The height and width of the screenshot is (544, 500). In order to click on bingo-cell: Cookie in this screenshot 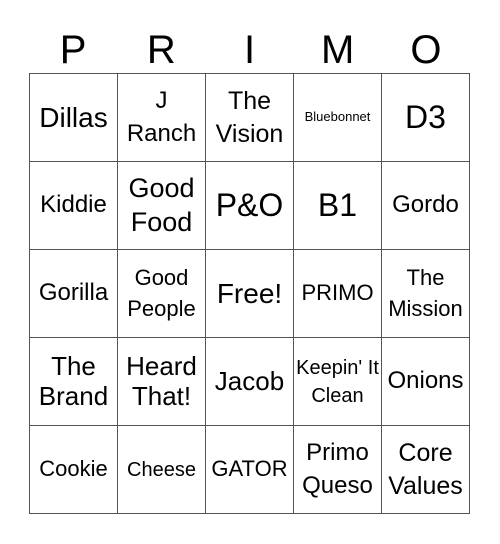, I will do `click(74, 470)`.